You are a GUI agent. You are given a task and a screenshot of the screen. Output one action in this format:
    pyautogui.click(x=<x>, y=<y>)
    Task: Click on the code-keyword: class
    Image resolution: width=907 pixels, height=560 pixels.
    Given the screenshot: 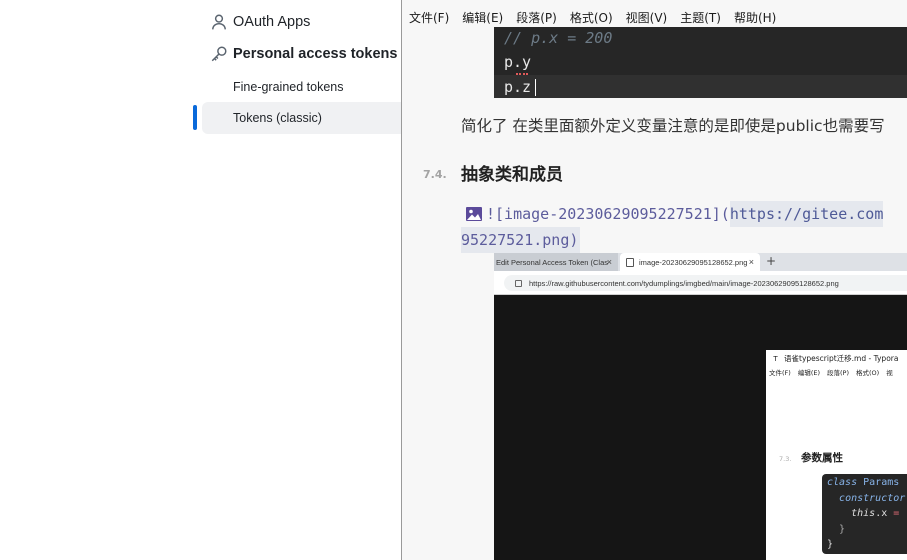 What is the action you would take?
    pyautogui.click(x=842, y=482)
    